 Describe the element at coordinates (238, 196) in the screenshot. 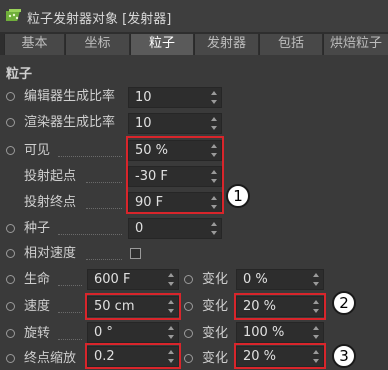

I see `callout-badge-1: 1` at that location.